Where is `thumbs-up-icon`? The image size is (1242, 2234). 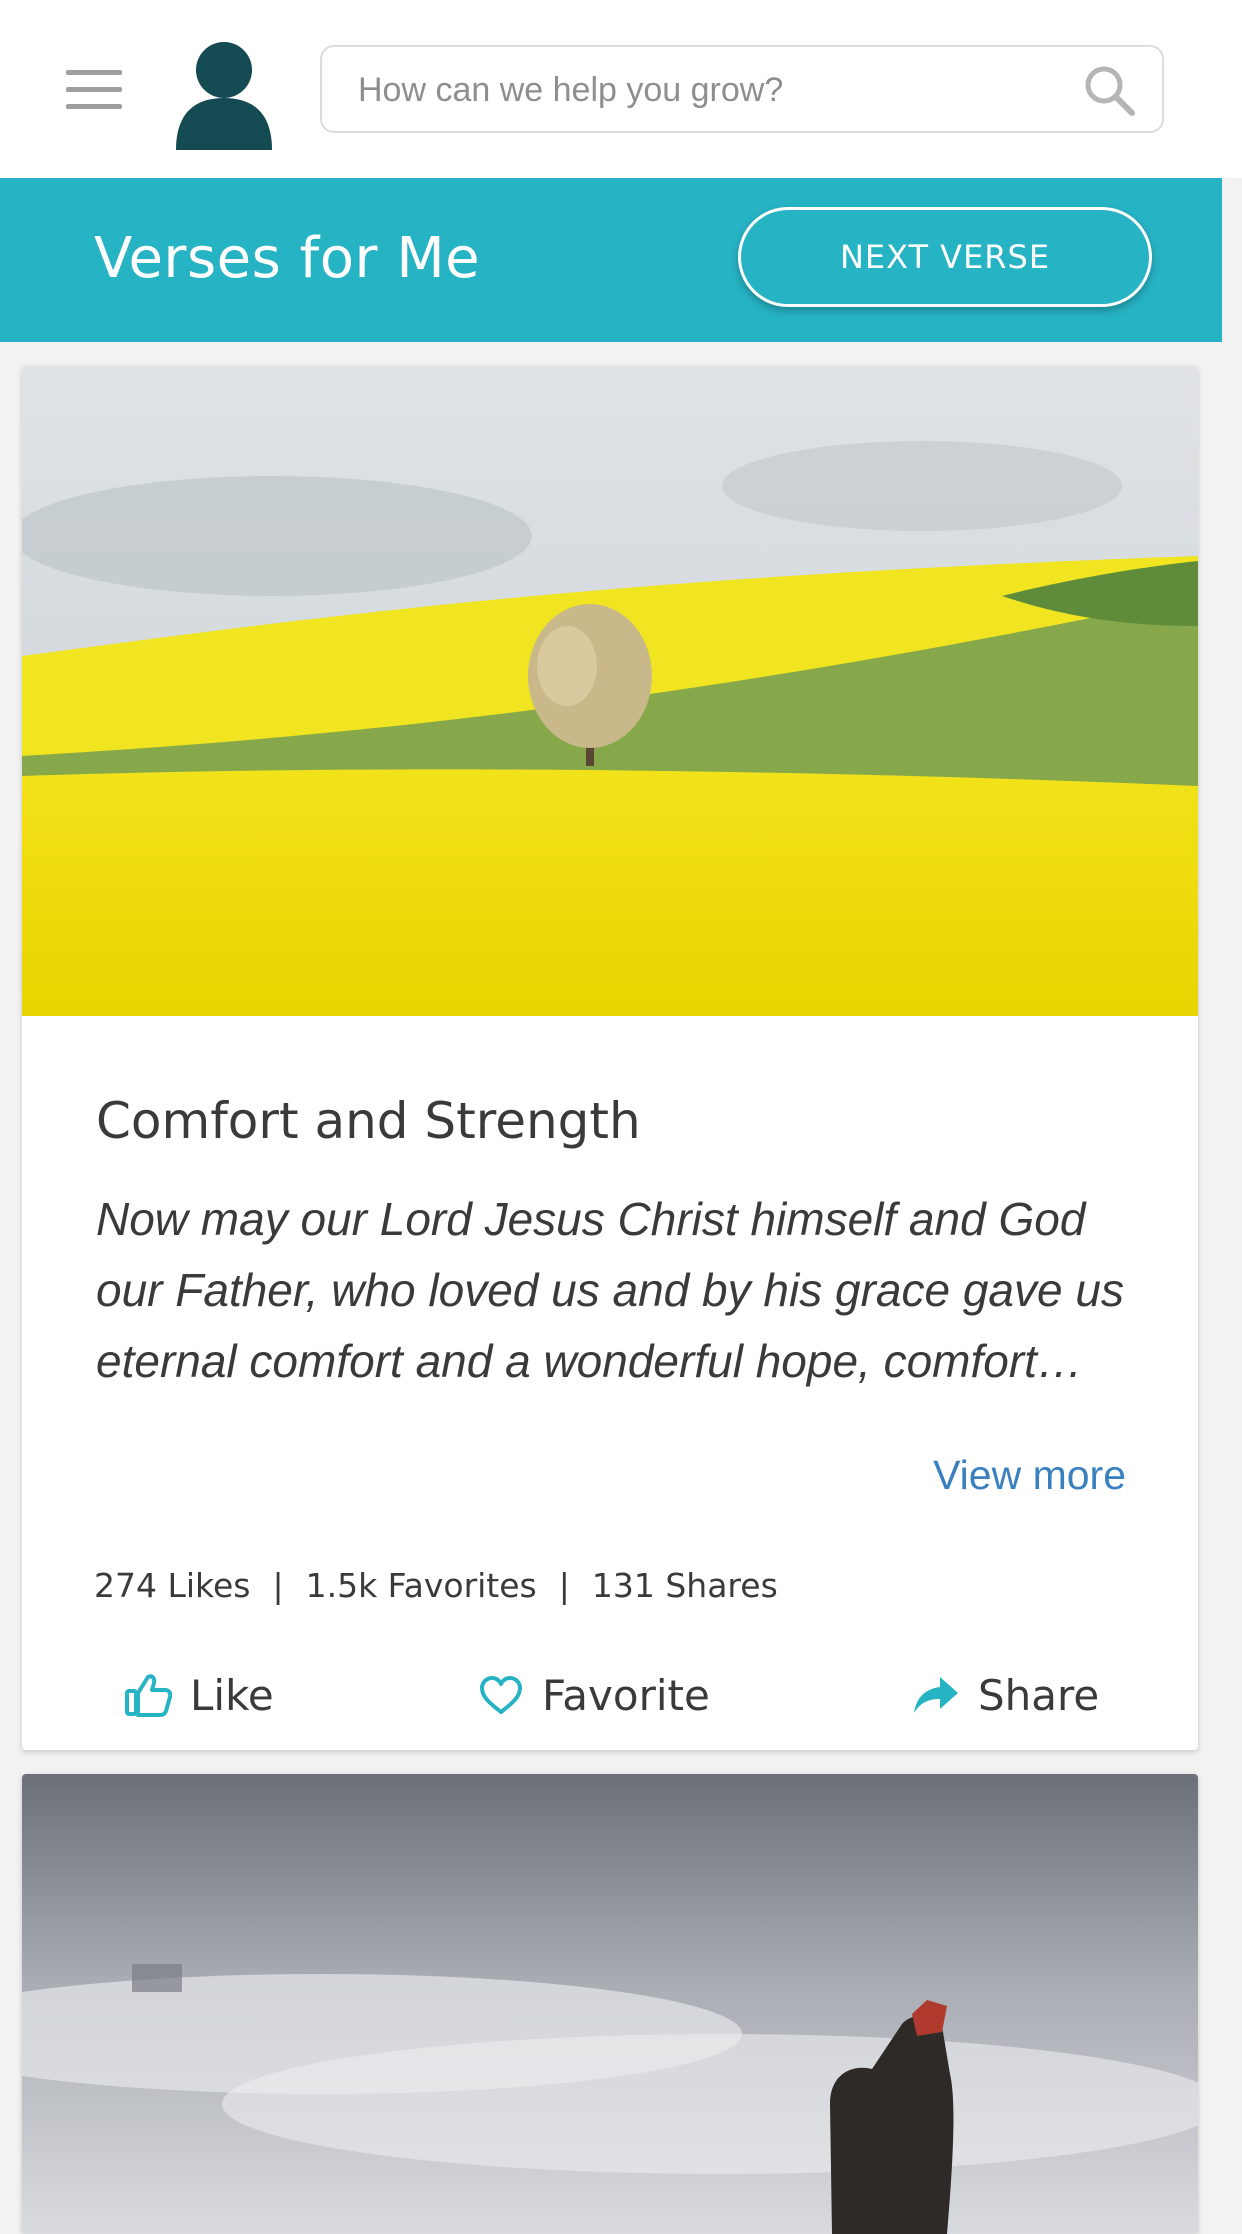 thumbs-up-icon is located at coordinates (148, 1695).